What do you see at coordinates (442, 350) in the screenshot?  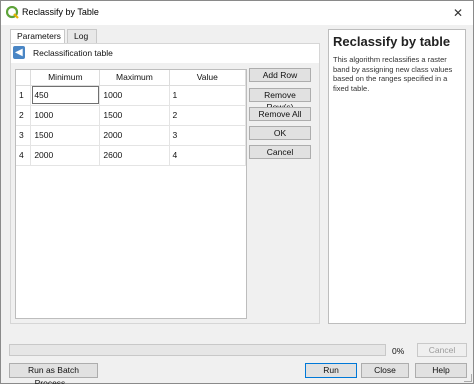 I see `cancel-progress-button: Cancel` at bounding box center [442, 350].